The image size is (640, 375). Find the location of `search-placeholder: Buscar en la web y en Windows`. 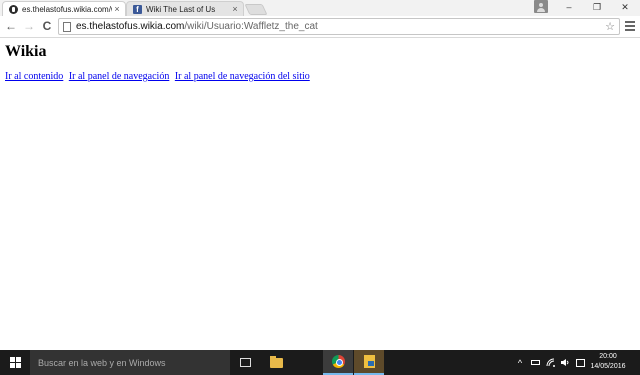

search-placeholder: Buscar en la web y en Windows is located at coordinates (102, 362).